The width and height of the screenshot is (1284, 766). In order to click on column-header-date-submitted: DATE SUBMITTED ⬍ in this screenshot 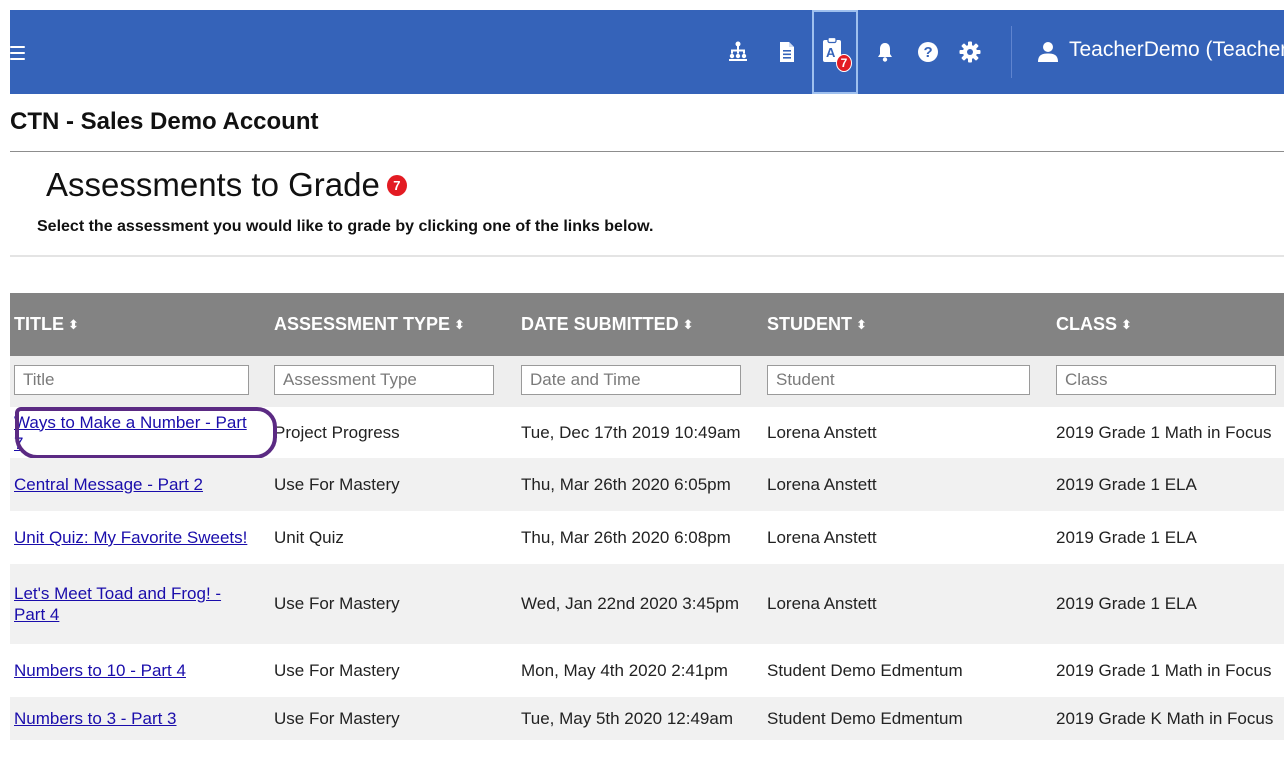, I will do `click(607, 324)`.